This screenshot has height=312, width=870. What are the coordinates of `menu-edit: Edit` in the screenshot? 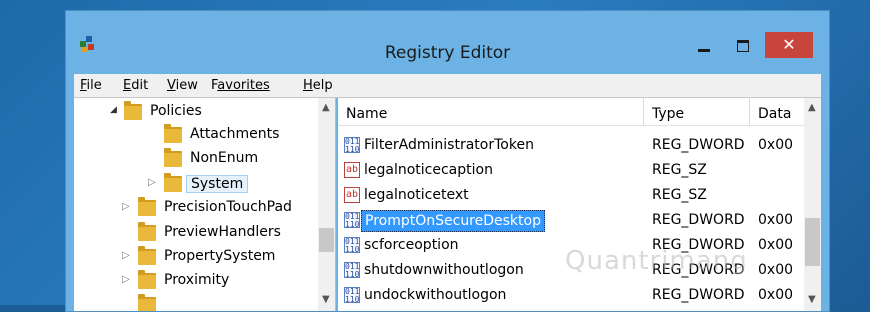 It's located at (135, 85).